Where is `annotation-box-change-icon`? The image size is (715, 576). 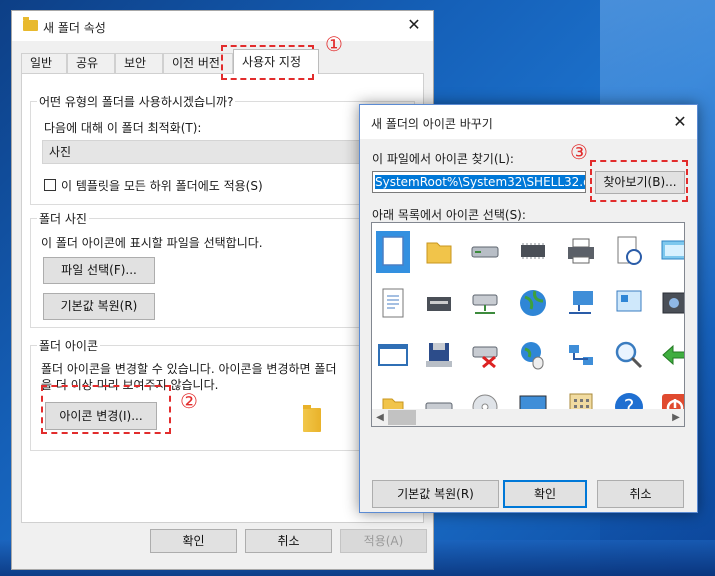 annotation-box-change-icon is located at coordinates (106, 409).